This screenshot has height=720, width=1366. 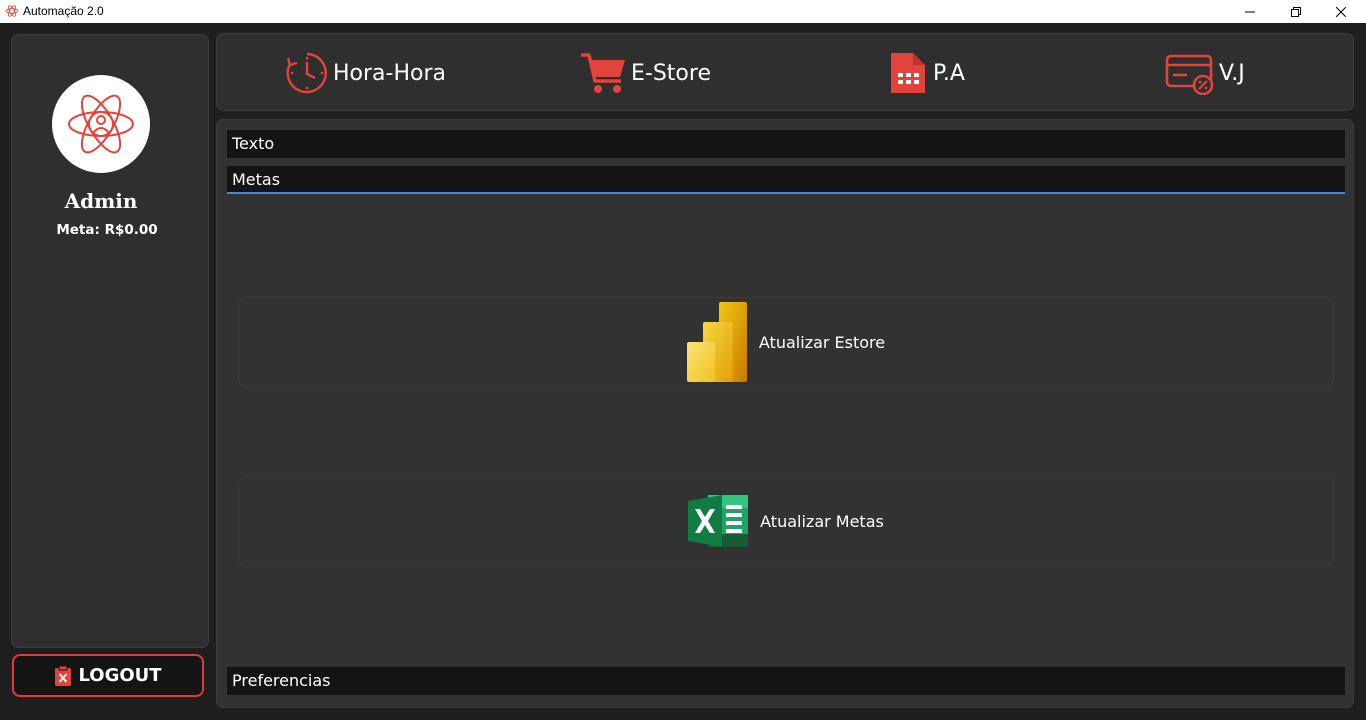 I want to click on restore-button, so click(x=1296, y=11).